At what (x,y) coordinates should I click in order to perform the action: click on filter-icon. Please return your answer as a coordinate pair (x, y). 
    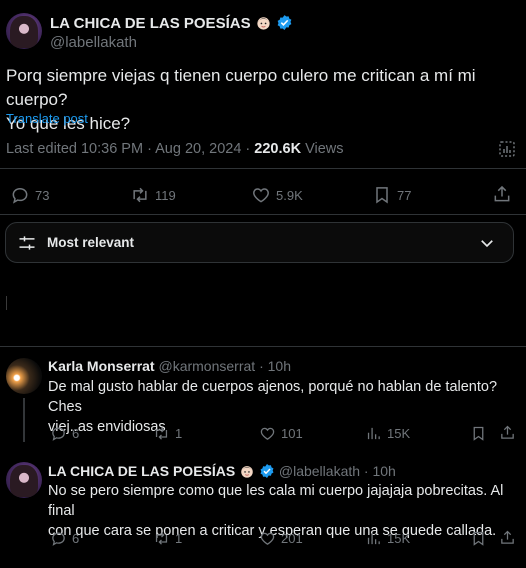
    Looking at the image, I should click on (27, 242).